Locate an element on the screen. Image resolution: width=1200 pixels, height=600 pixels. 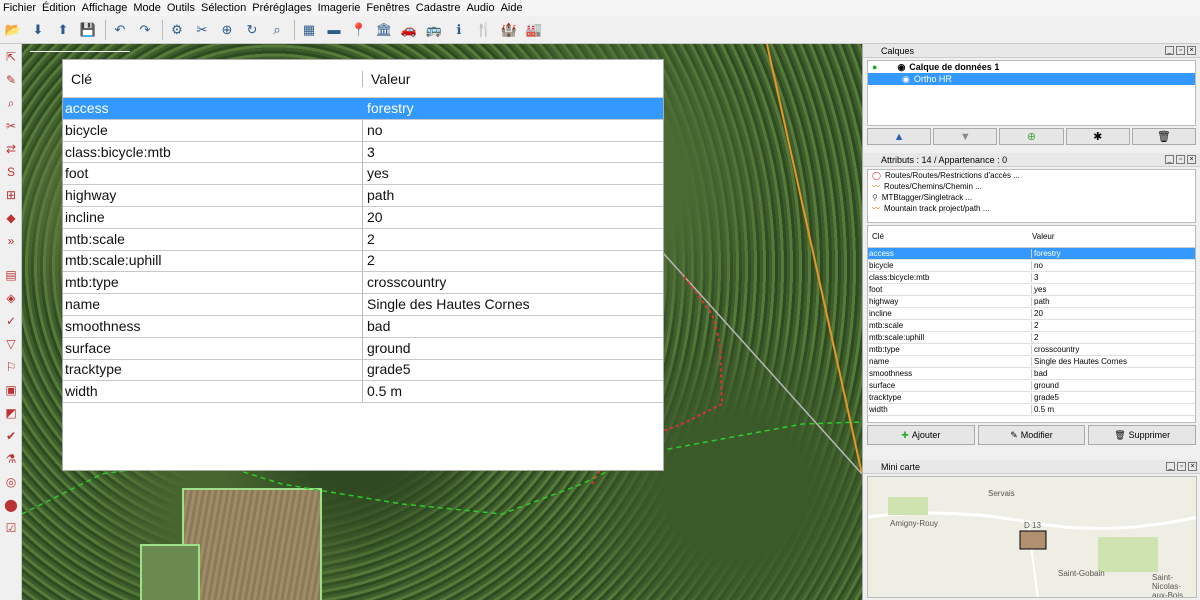
tag-row: mtb:scale:uphill 2 is located at coordinates (363, 261).